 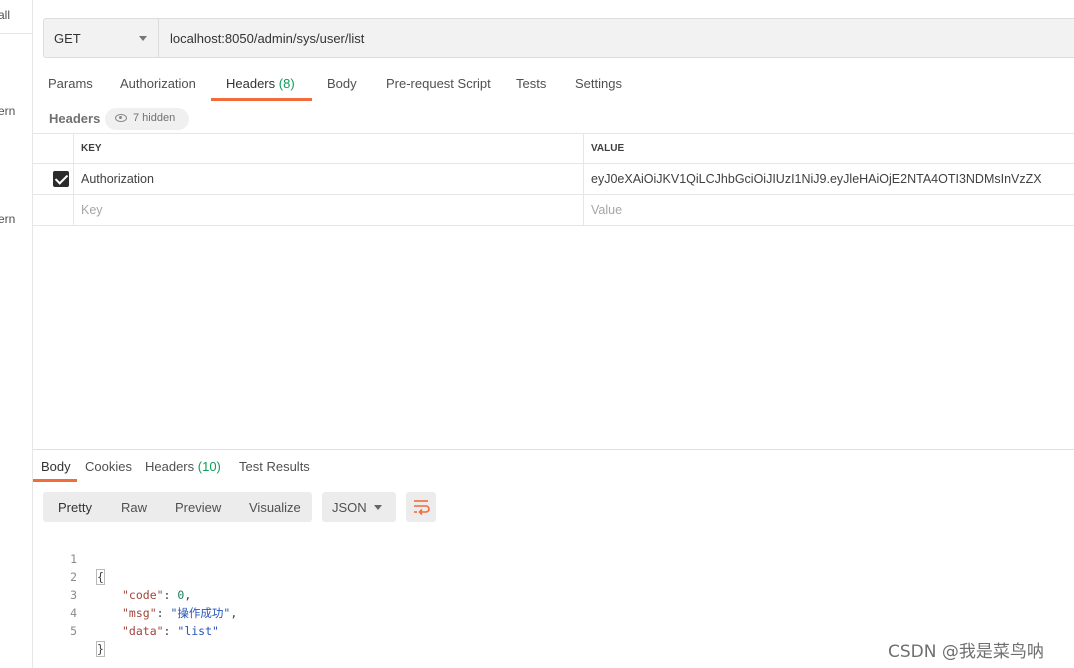 I want to click on response-tab-test-results: Test Results, so click(x=274, y=466).